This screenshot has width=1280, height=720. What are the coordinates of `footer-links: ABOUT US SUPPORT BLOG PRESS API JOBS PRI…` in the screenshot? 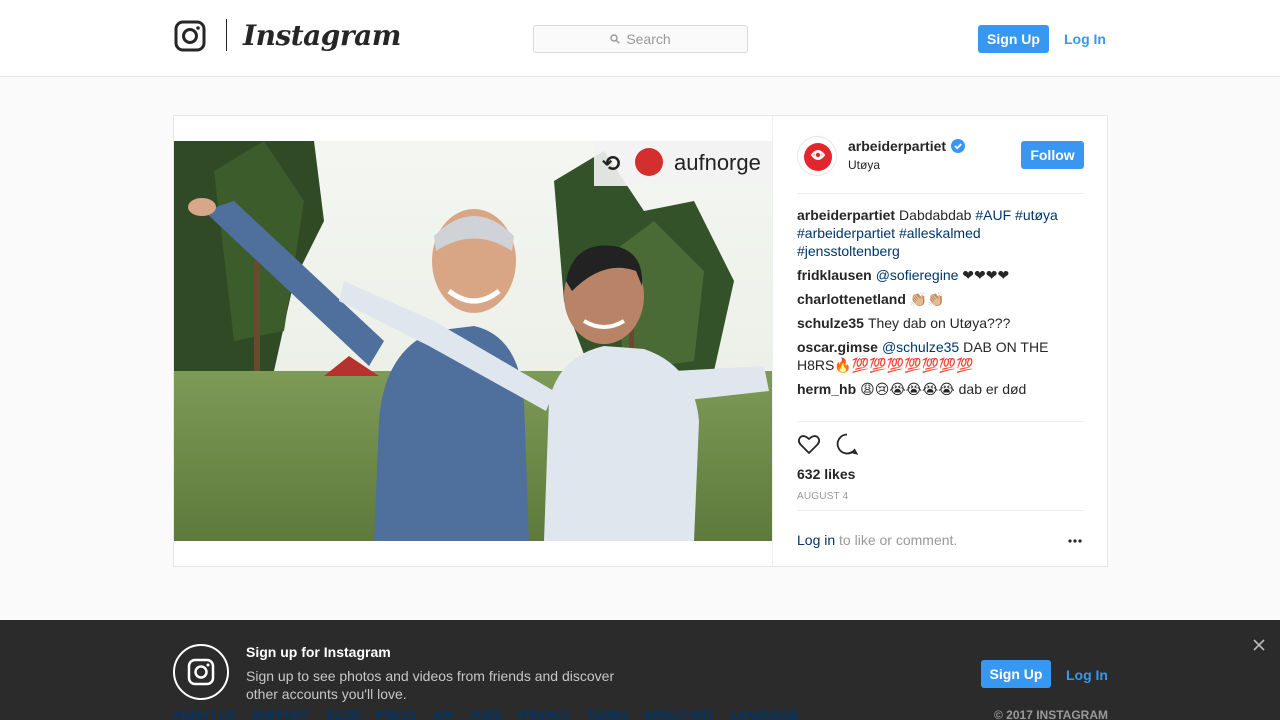 It's located at (486, 714).